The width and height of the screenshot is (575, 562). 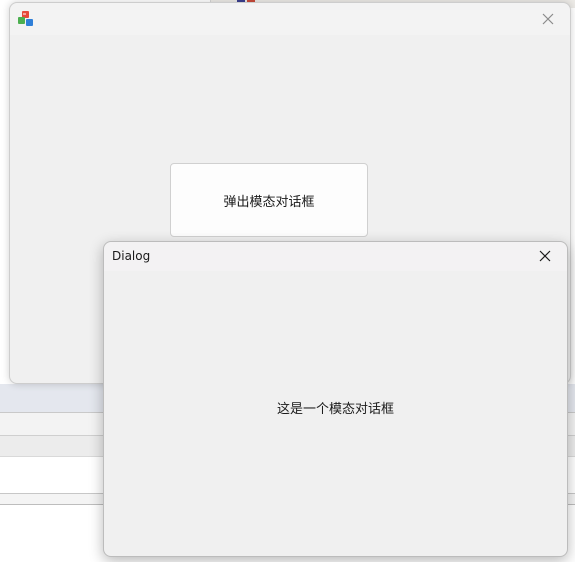 I want to click on main-close-button, so click(x=548, y=19).